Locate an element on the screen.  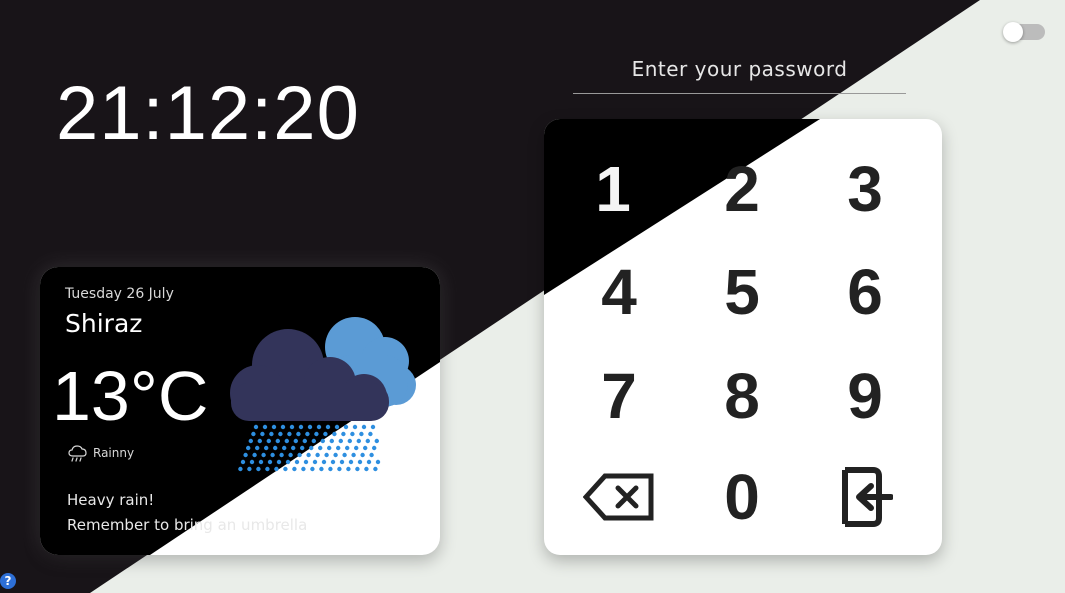
heavy-rain-cloud-icon is located at coordinates (323, 394).